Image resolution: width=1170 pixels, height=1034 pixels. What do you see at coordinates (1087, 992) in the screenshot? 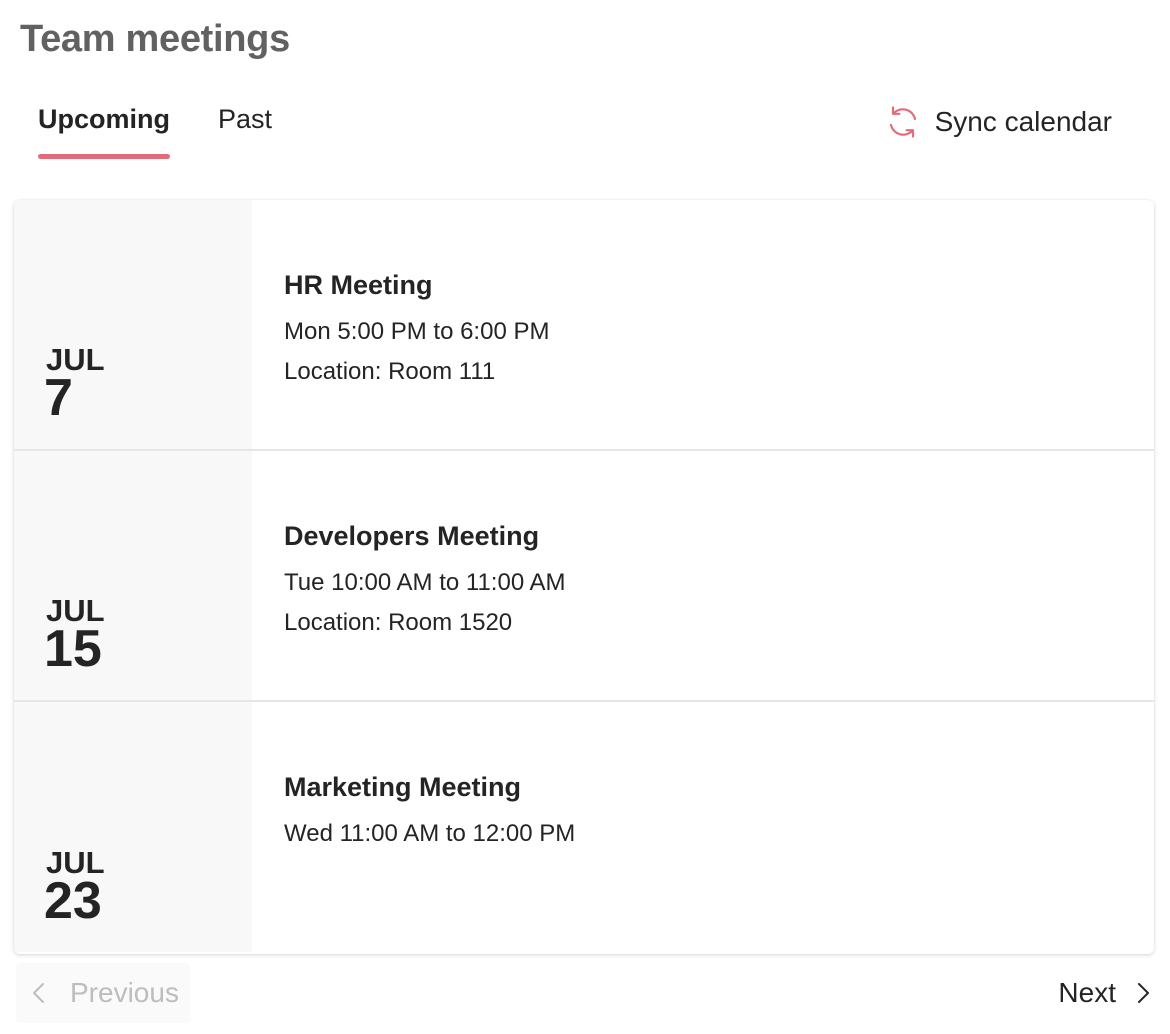
I see `next-label: Next` at bounding box center [1087, 992].